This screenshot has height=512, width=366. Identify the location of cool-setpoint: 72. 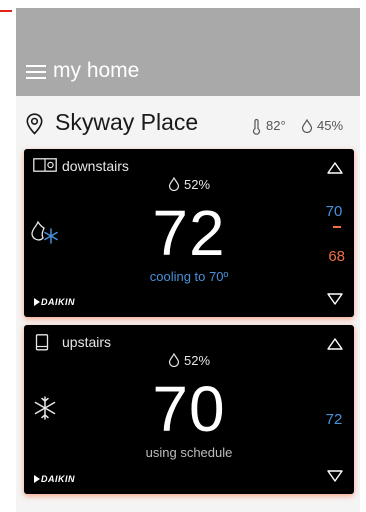
(334, 419).